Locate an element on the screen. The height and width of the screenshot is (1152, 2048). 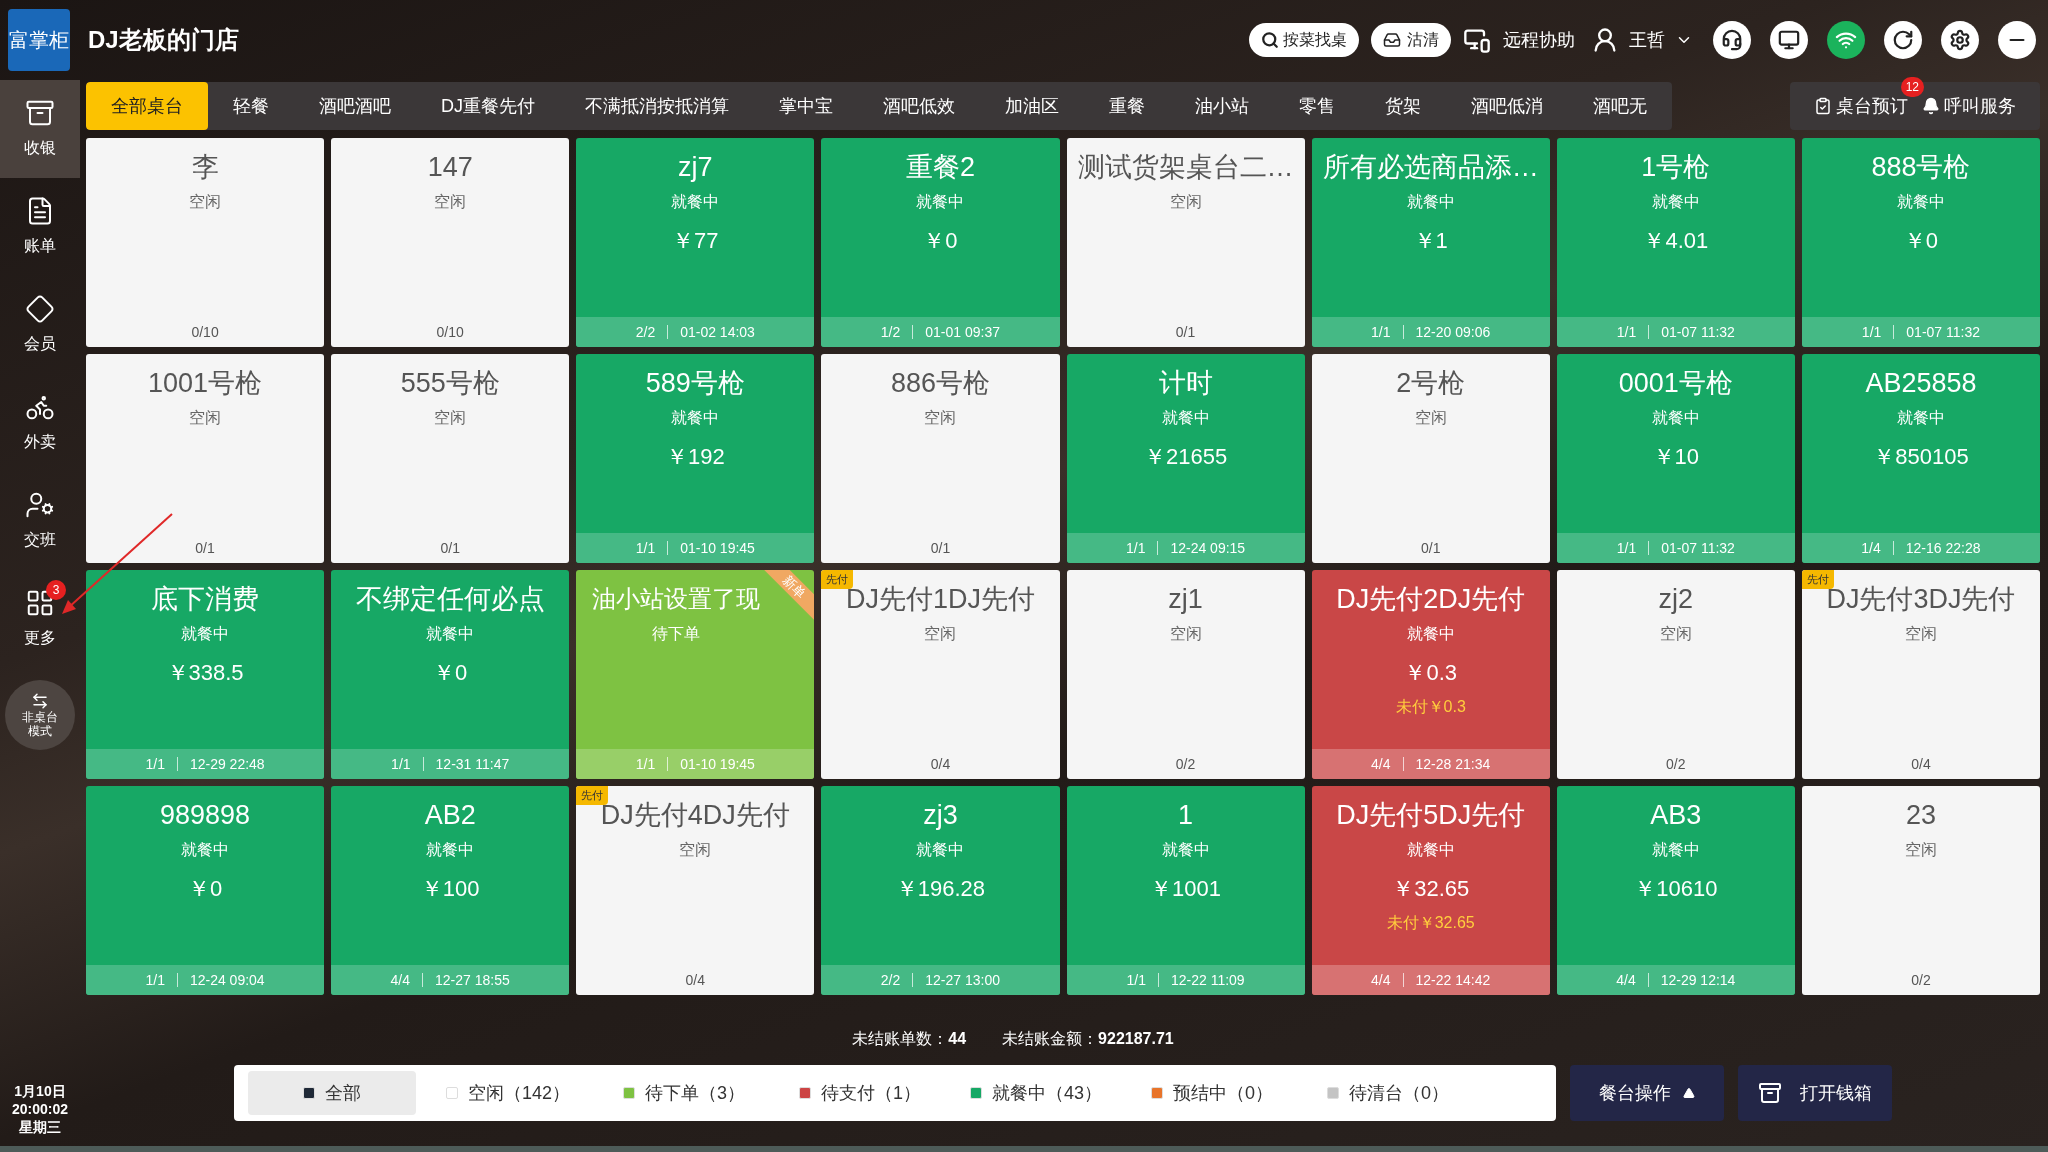
category-tab: 货架 is located at coordinates (1403, 106).